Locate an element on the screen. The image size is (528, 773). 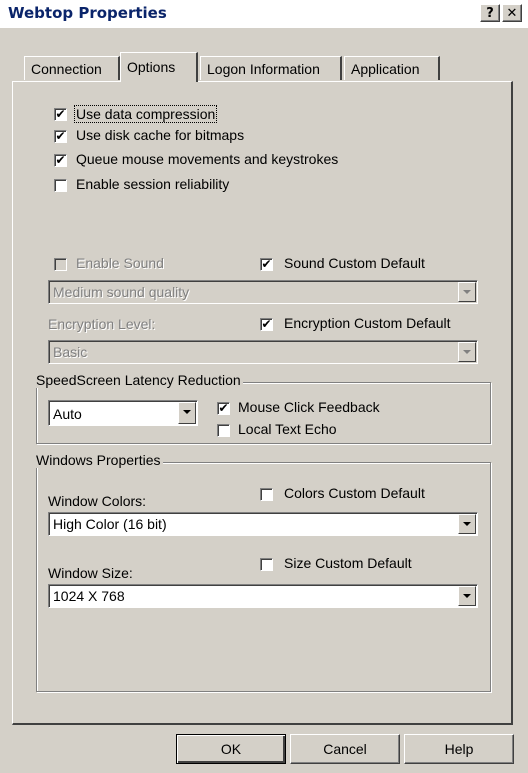
window-colors-select: High Color (16 bit) is located at coordinates (263, 524).